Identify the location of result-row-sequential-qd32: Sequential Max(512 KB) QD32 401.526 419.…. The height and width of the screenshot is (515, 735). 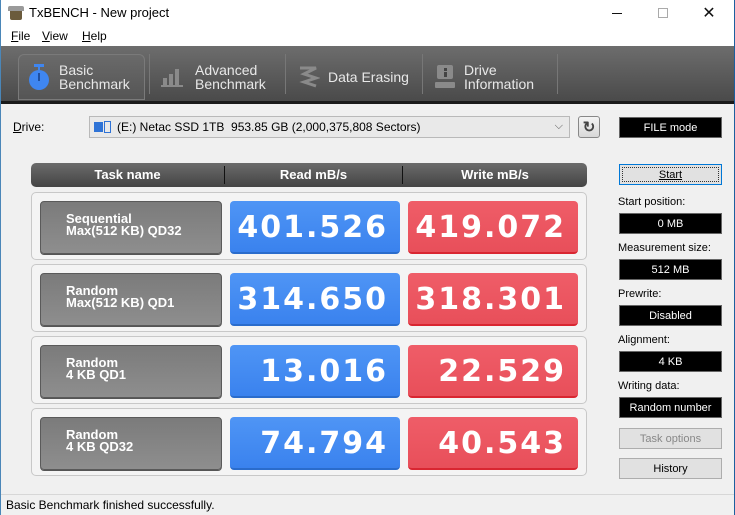
(309, 226).